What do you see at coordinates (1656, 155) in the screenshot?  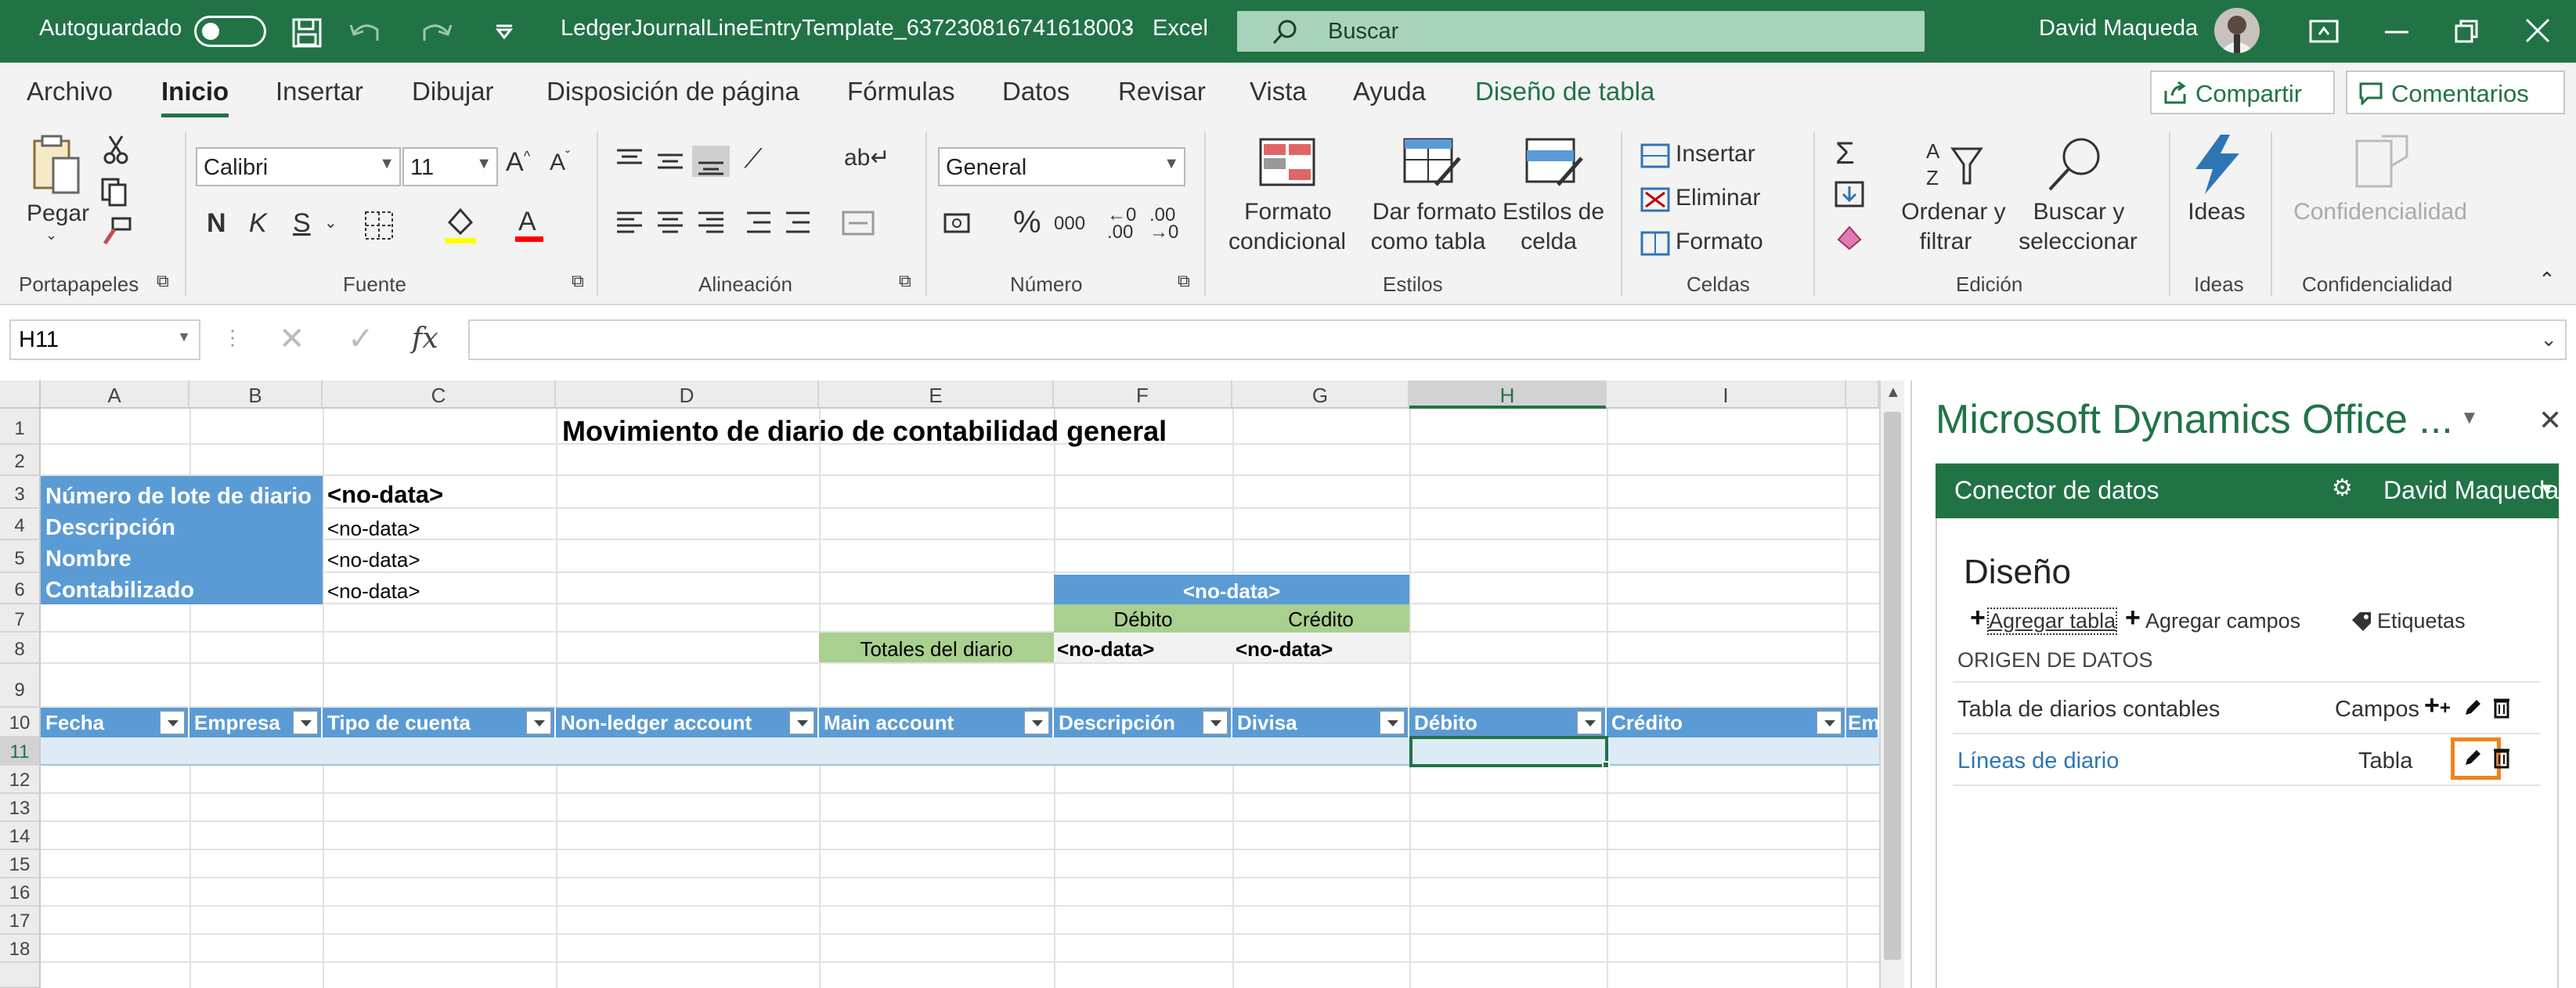 I see `insert-cells-icon` at bounding box center [1656, 155].